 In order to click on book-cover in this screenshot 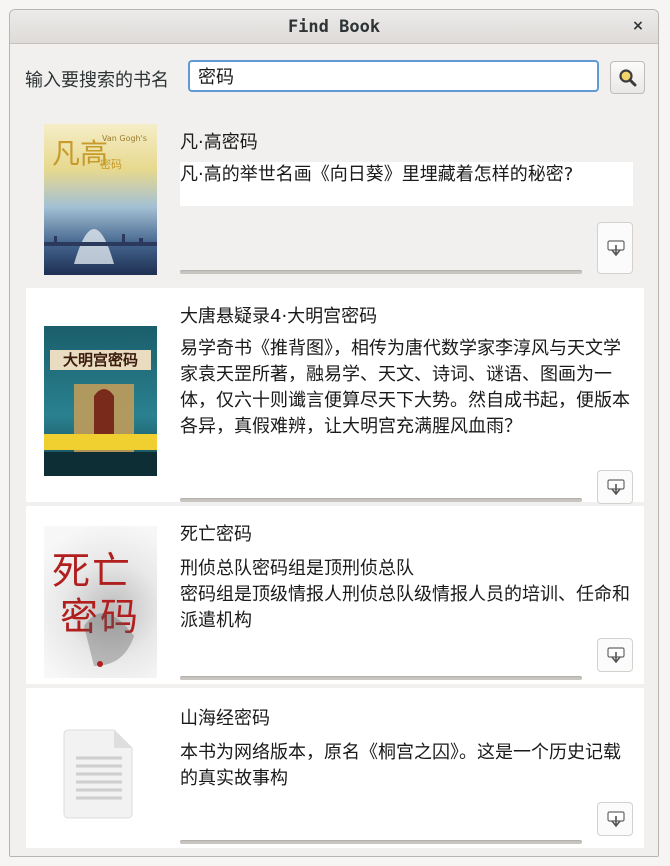, I will do `click(100, 772)`.